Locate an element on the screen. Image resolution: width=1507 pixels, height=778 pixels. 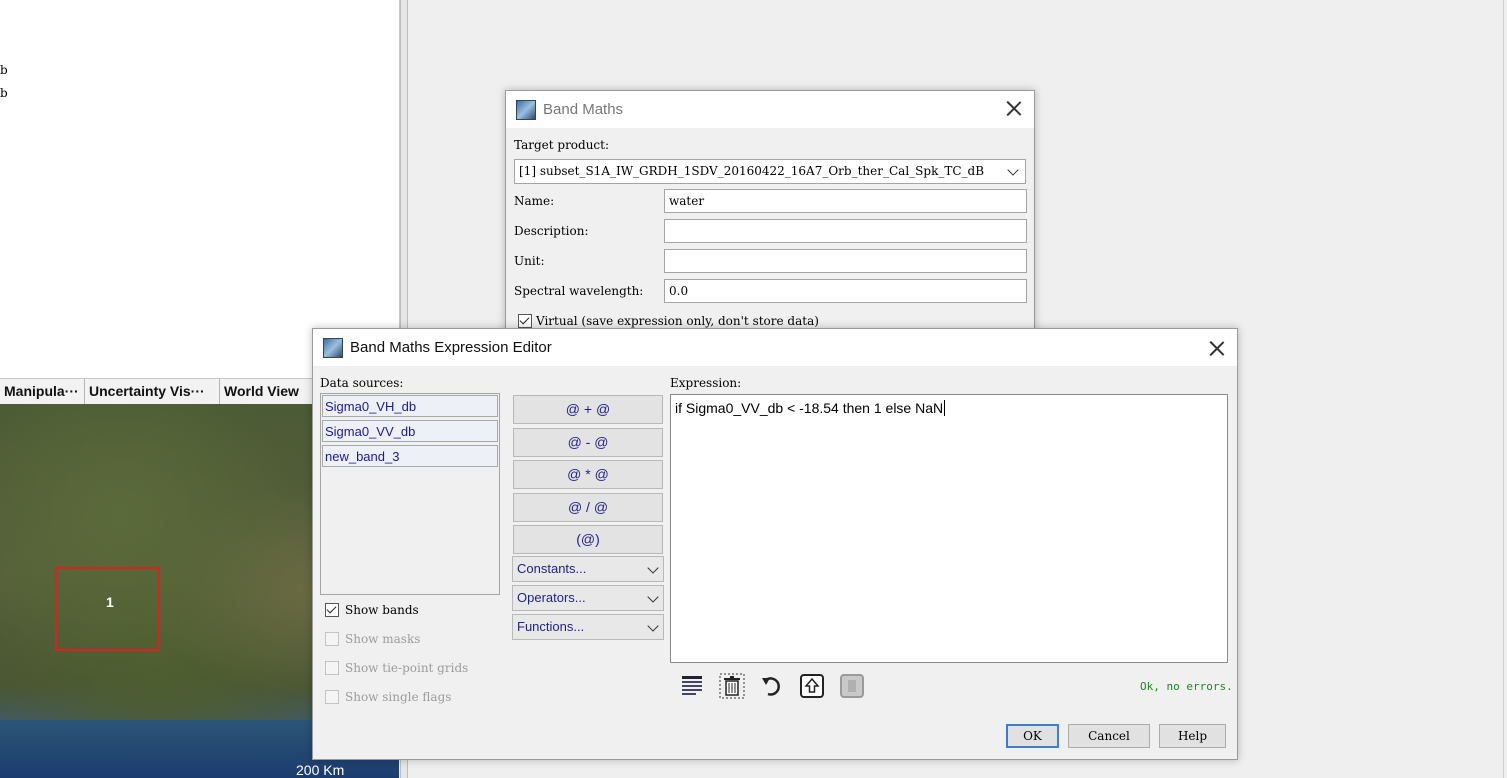
show-single-flags-checkbox is located at coordinates (332, 696).